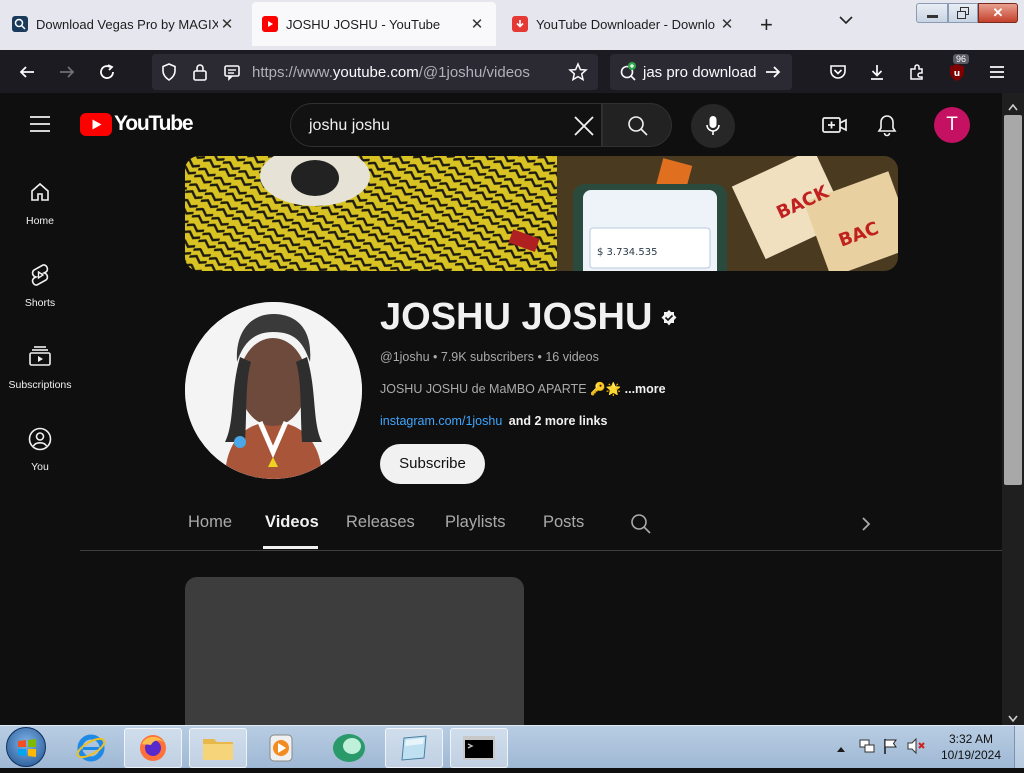 Image resolution: width=1024 pixels, height=773 pixels. I want to click on action-center-flag-icon, so click(891, 748).